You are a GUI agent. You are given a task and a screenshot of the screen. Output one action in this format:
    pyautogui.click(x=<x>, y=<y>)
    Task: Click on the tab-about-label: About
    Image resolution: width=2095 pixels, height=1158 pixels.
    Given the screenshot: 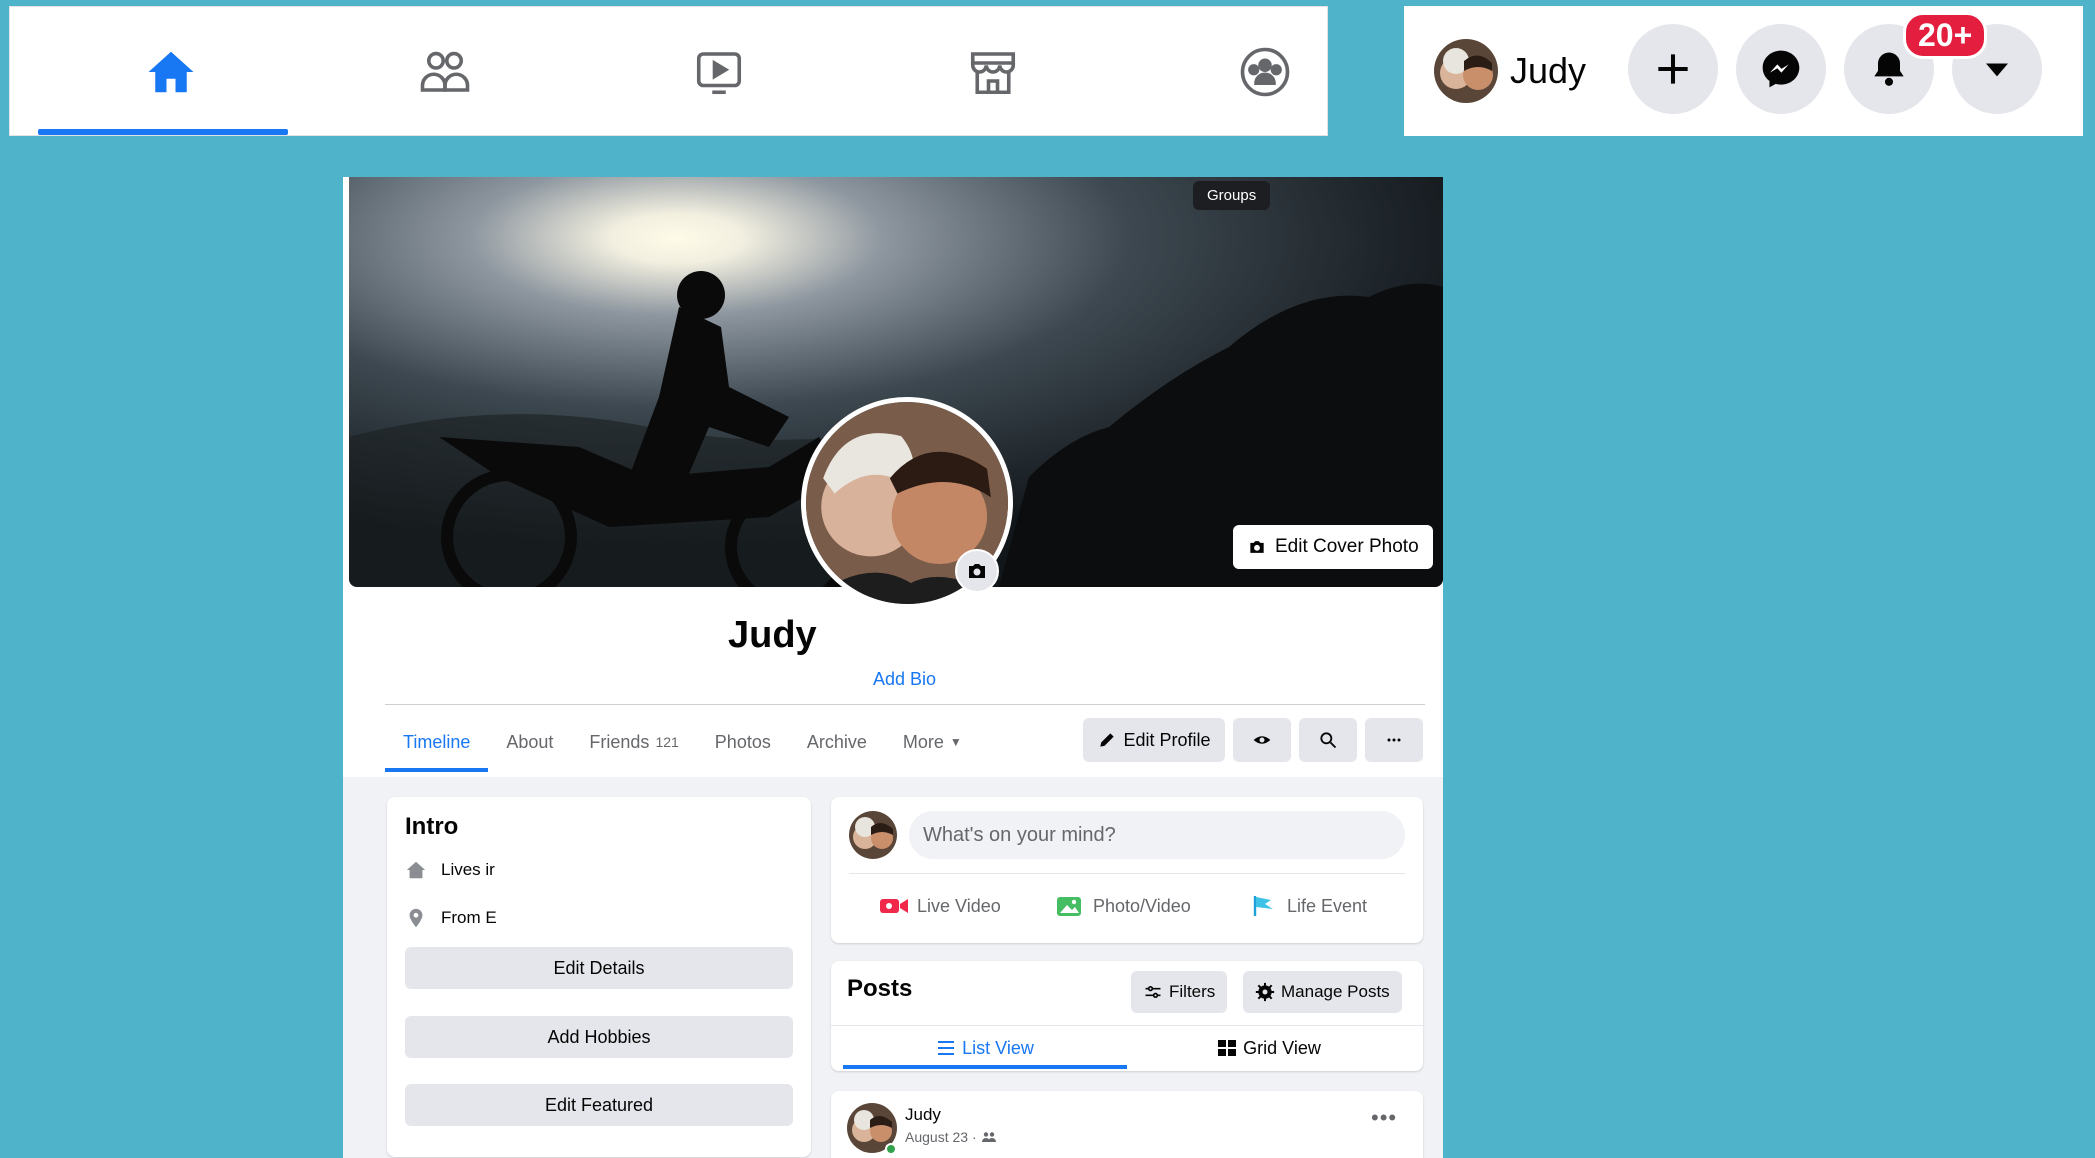 What is the action you would take?
    pyautogui.click(x=530, y=741)
    